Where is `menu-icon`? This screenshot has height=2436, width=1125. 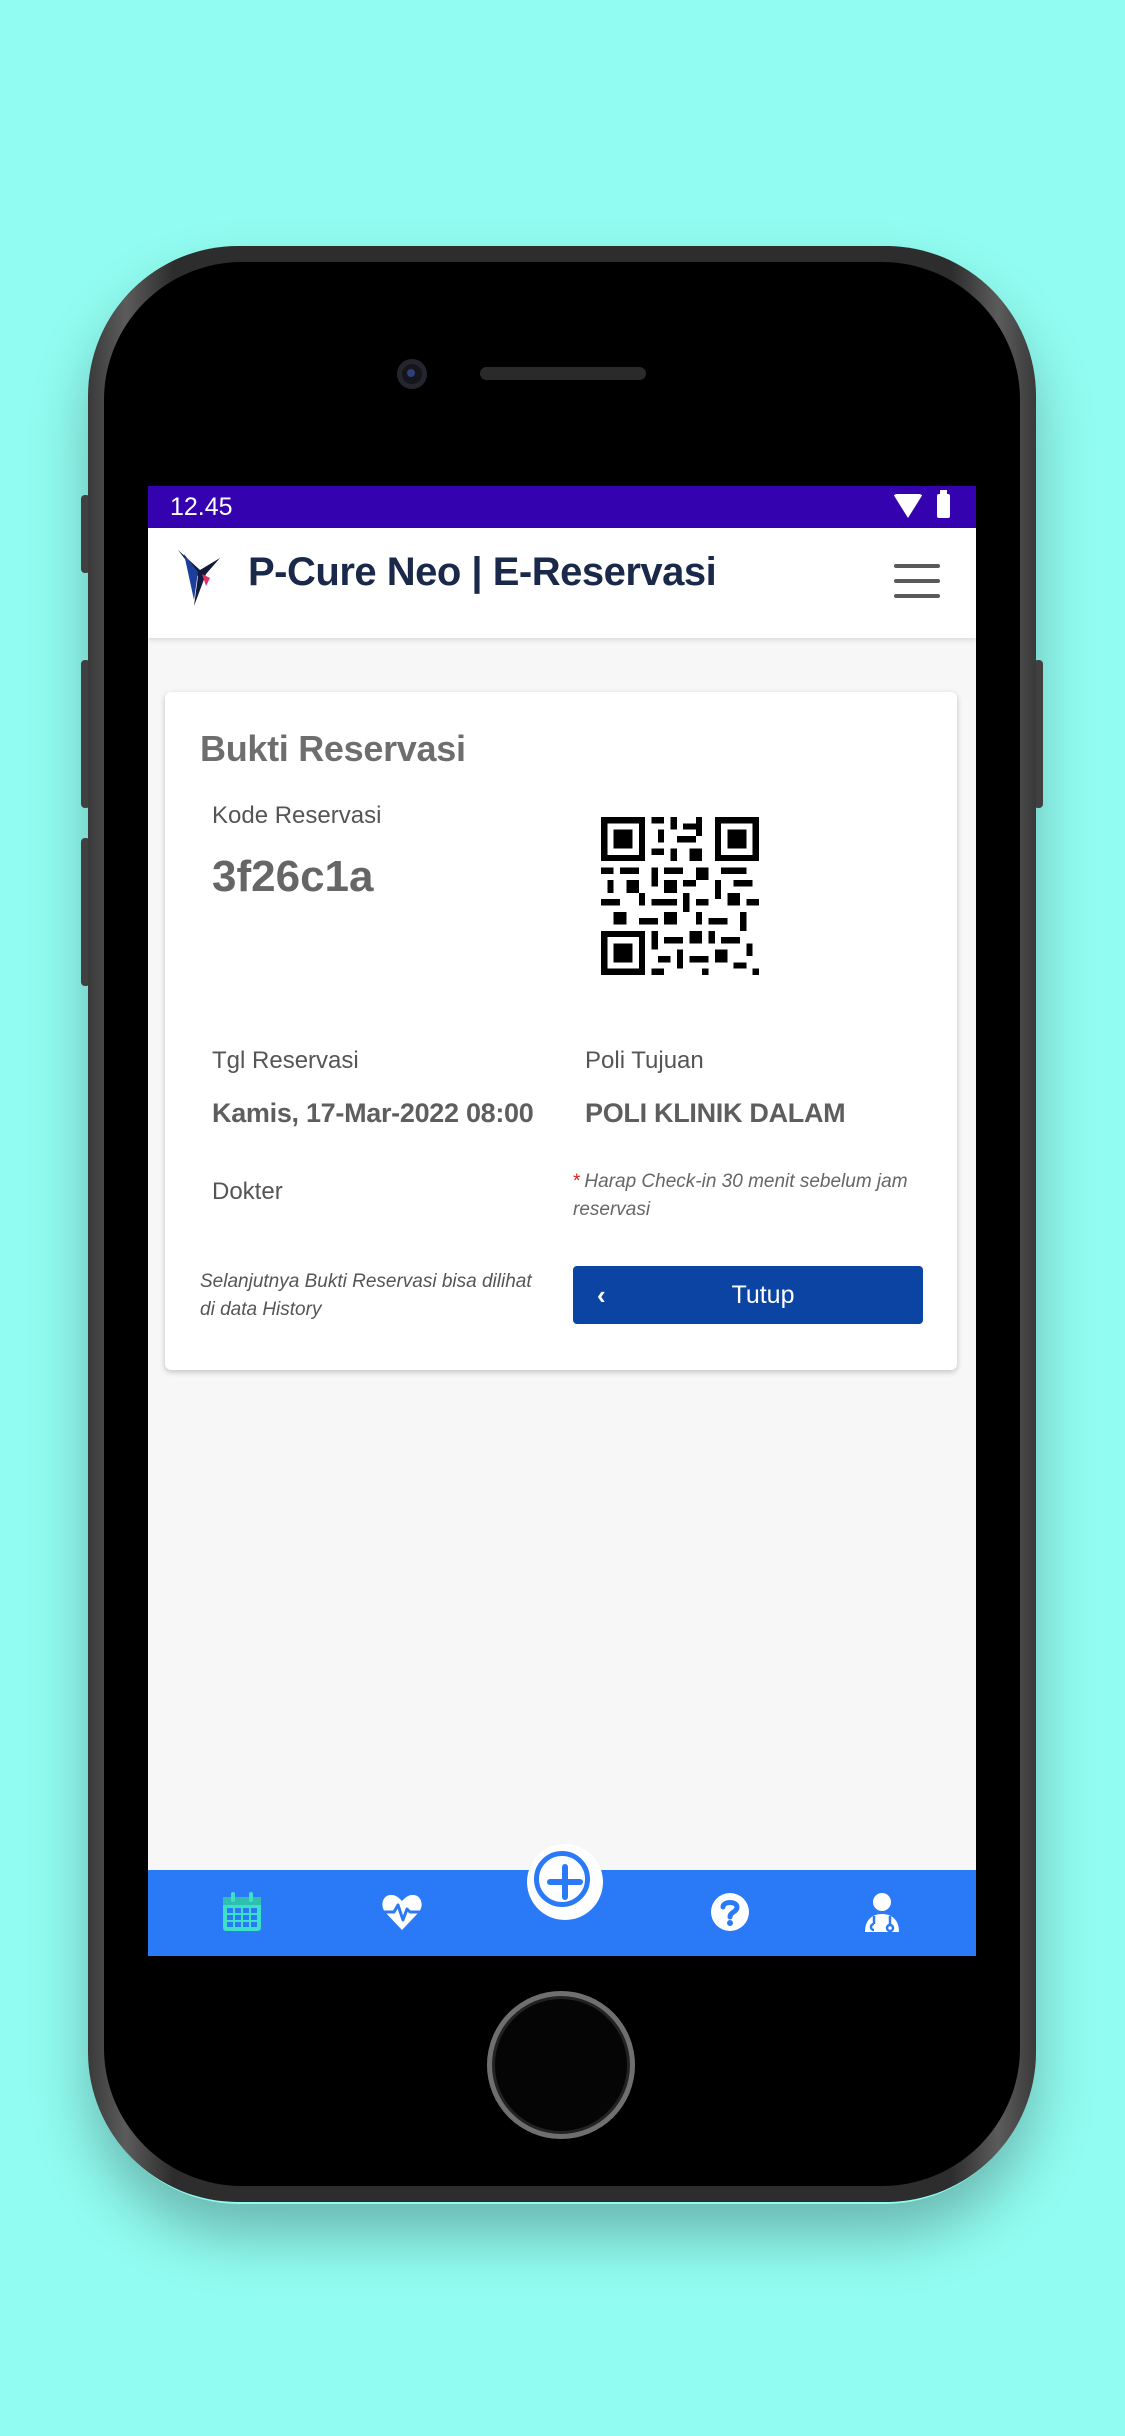
menu-icon is located at coordinates (917, 582).